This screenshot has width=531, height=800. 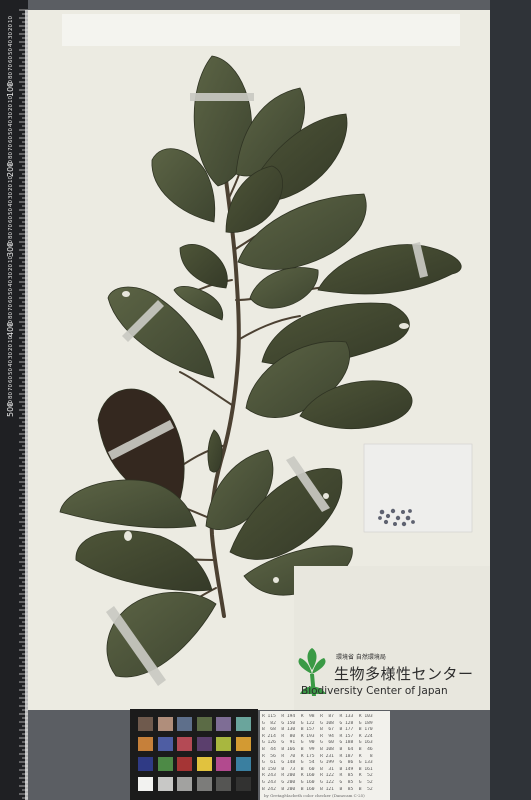 I want to click on institution-jp-large: 生物多様性センター, so click(x=404, y=674).